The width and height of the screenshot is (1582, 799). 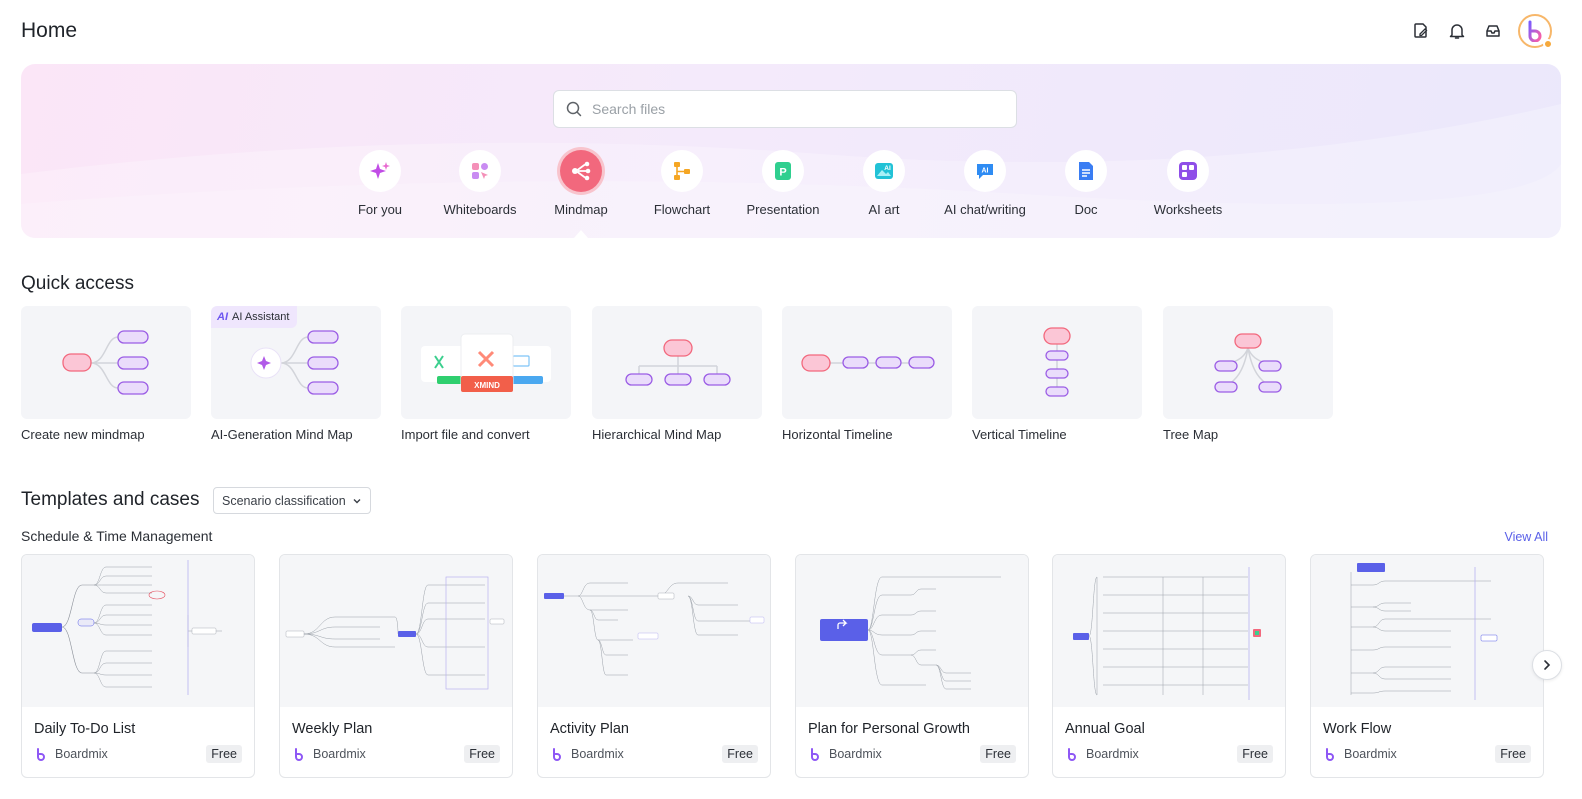 I want to click on ai-art-icon: AI, so click(x=884, y=171).